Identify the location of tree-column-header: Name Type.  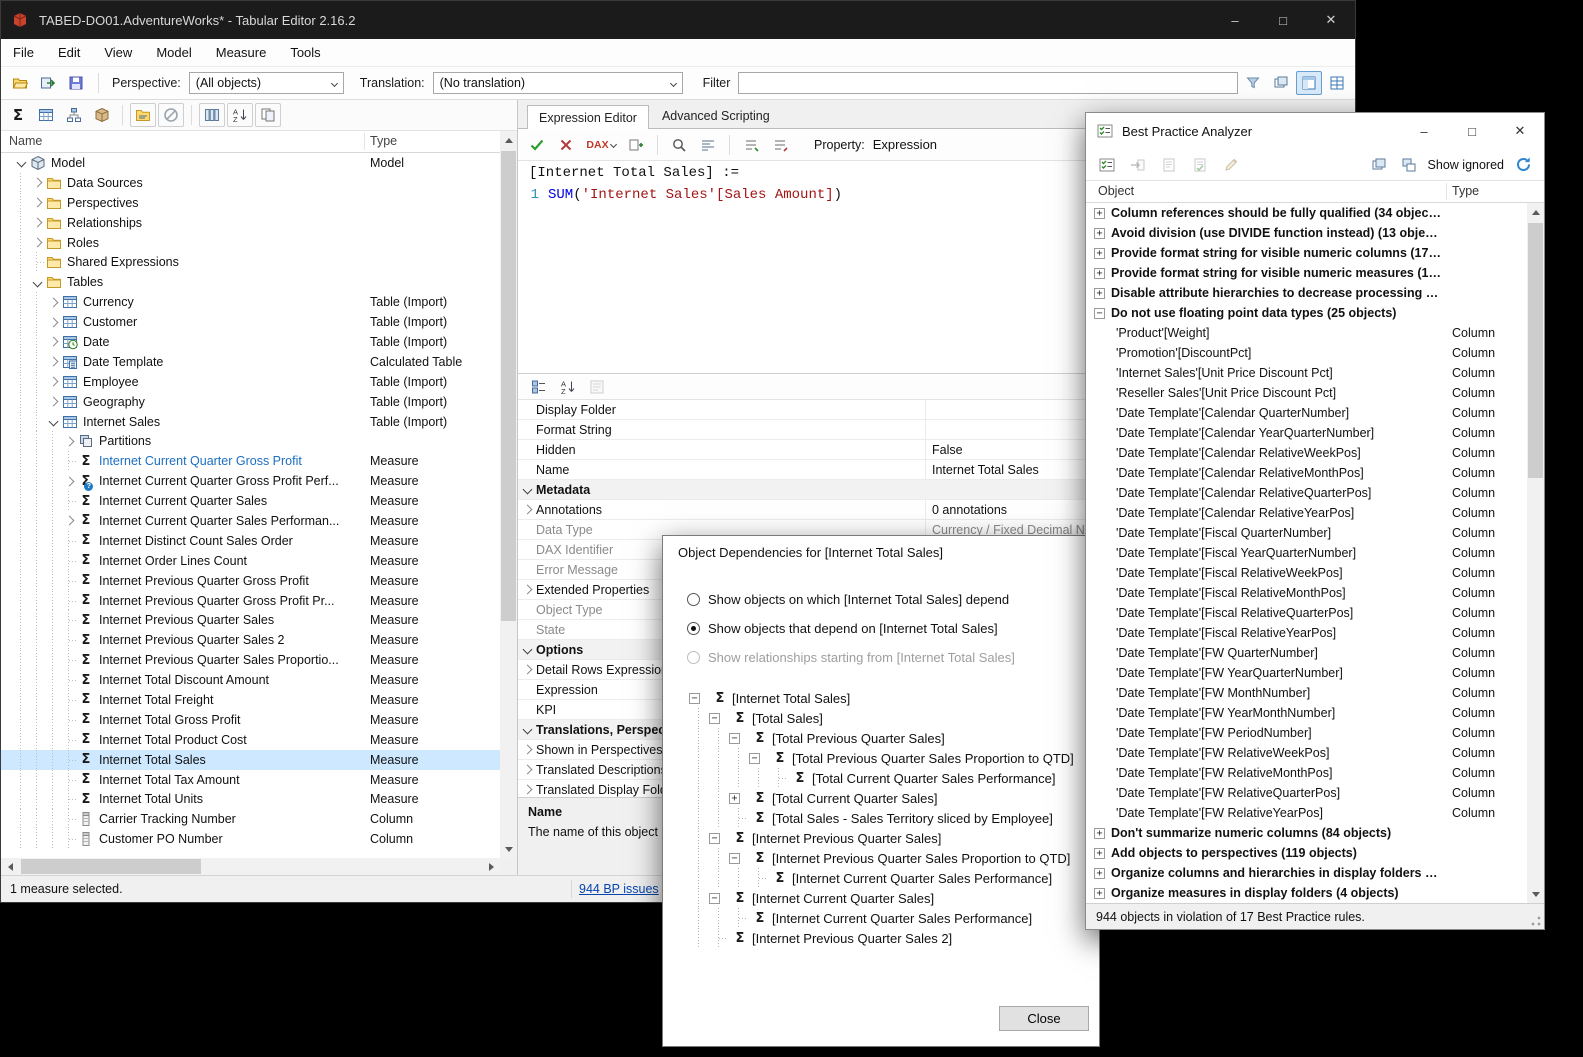
(259, 142).